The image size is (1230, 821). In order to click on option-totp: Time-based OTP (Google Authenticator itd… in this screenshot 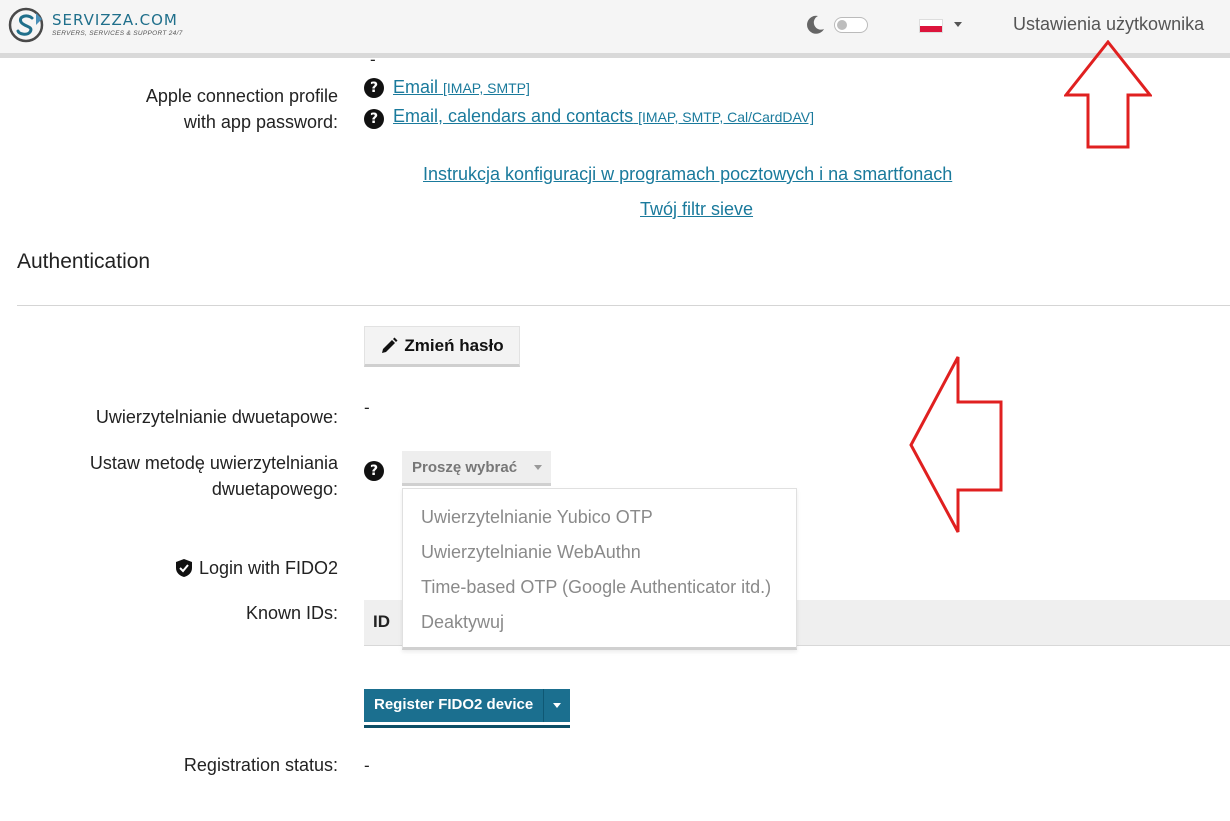, I will do `click(599, 587)`.